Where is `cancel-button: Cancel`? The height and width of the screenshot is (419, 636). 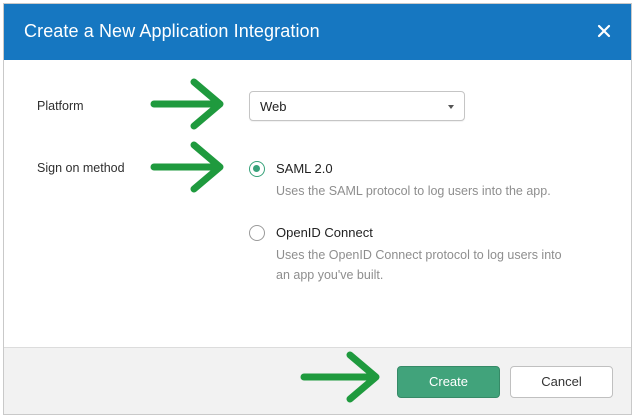
cancel-button: Cancel is located at coordinates (561, 382).